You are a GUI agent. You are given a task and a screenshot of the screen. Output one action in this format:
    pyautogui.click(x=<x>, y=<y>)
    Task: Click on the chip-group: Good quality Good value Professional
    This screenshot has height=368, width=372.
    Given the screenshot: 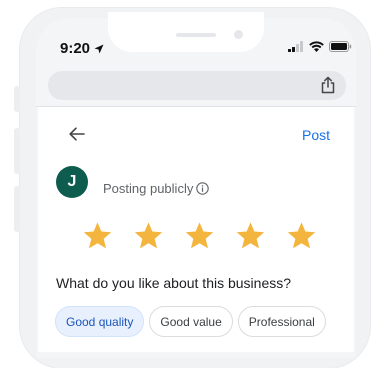 What is the action you would take?
    pyautogui.click(x=190, y=321)
    